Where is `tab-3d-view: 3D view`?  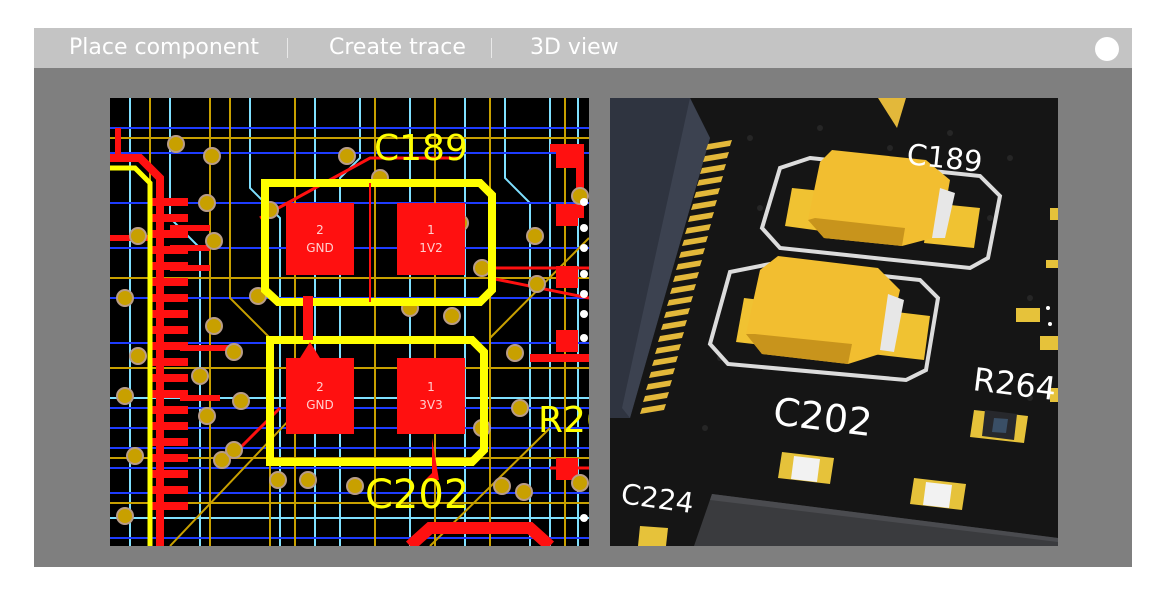
tab-3d-view: 3D view is located at coordinates (574, 48).